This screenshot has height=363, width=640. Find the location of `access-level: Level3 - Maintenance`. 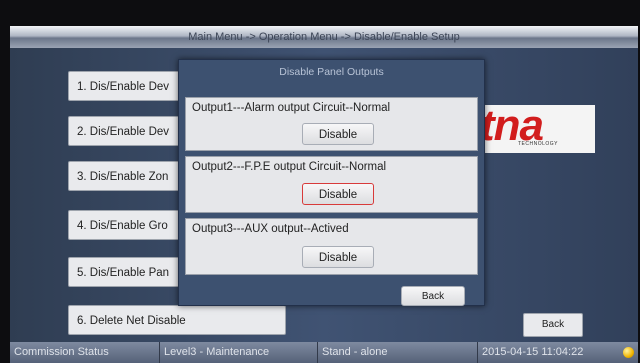

access-level: Level3 - Maintenance is located at coordinates (239, 352).